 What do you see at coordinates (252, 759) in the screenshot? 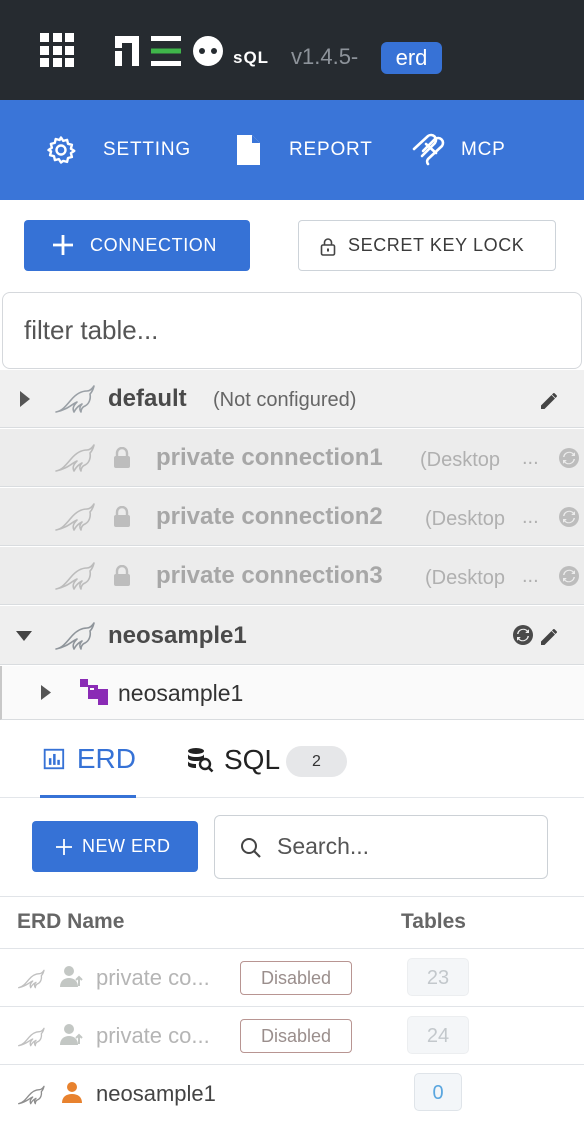
I see `tab-sql-label: SQL` at bounding box center [252, 759].